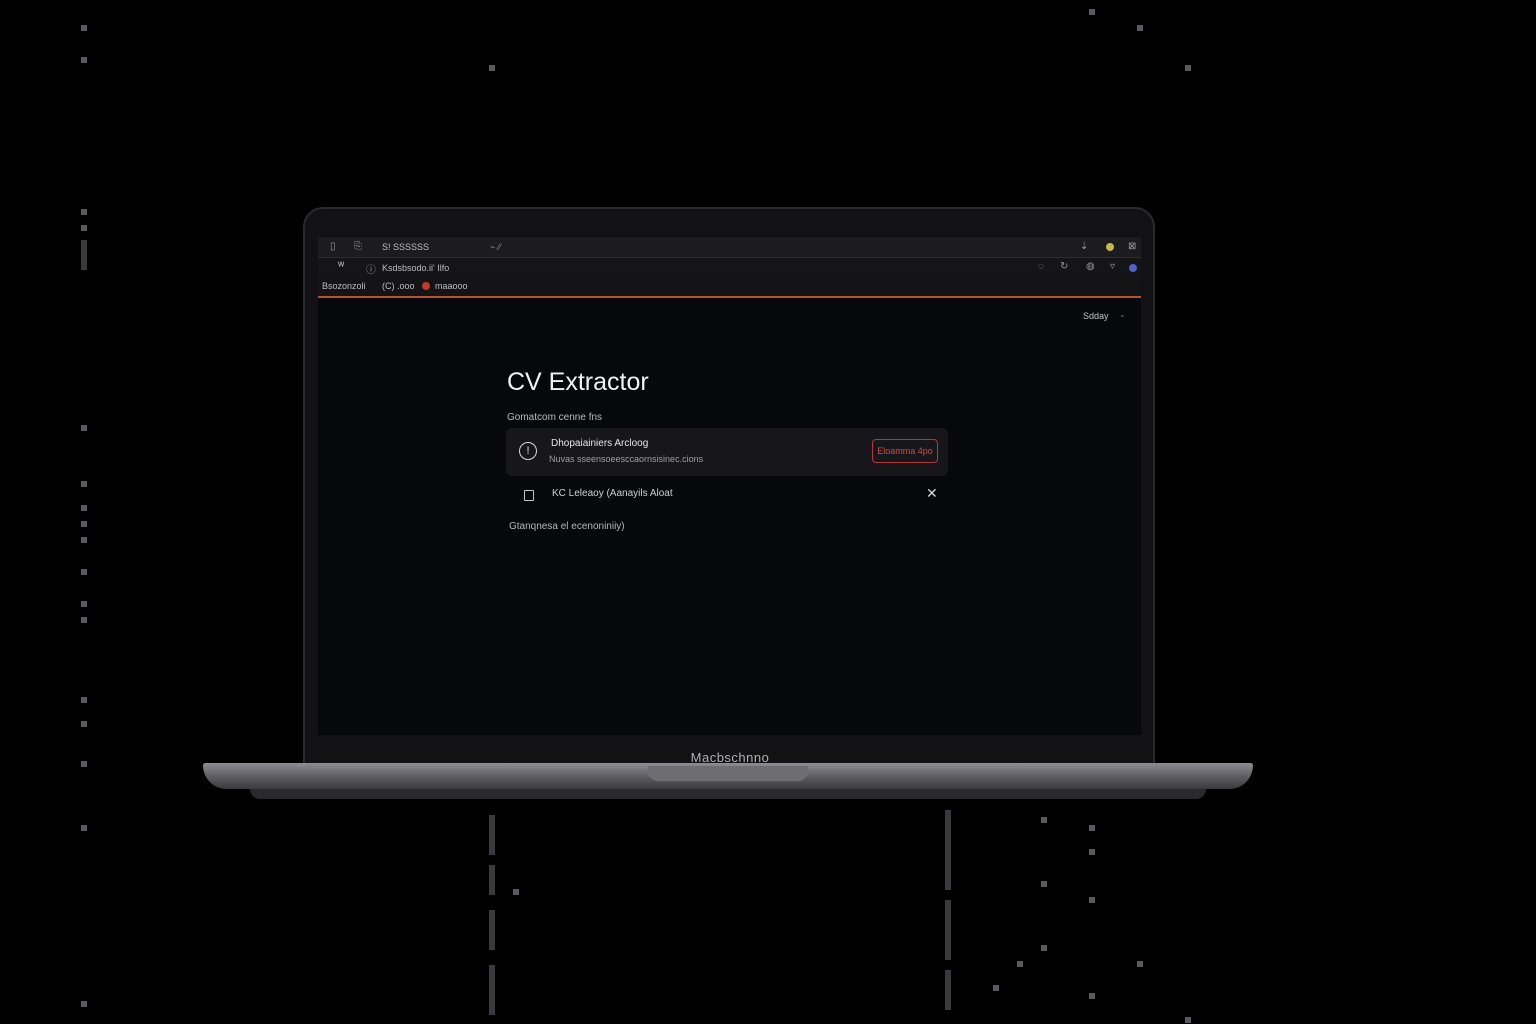 The image size is (1536, 1024). Describe the element at coordinates (1084, 246) in the screenshot. I see `download-icon: ⇣` at that location.